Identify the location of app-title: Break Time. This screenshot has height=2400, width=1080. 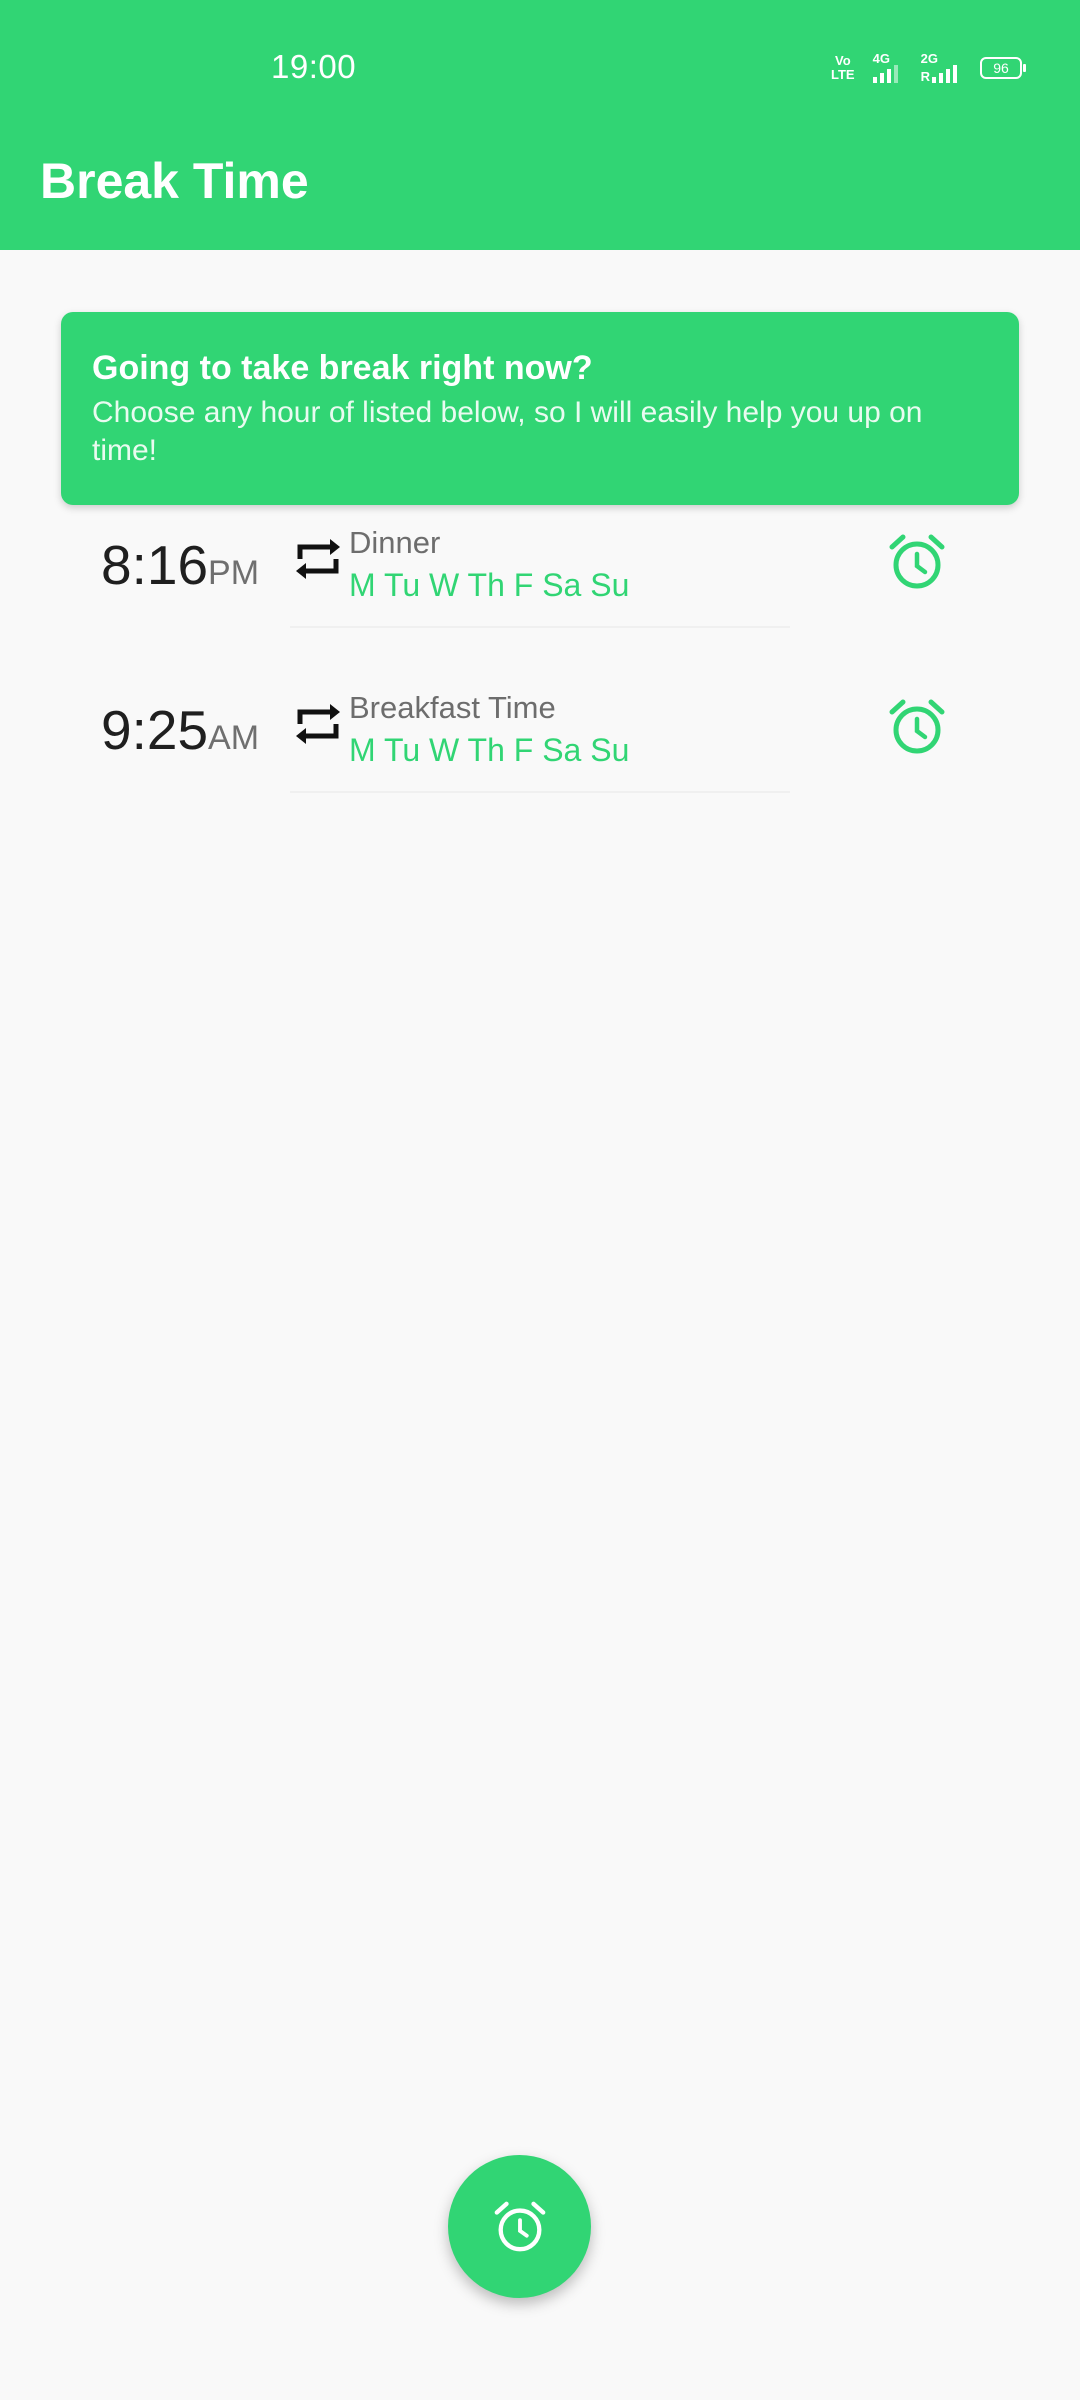
(174, 181).